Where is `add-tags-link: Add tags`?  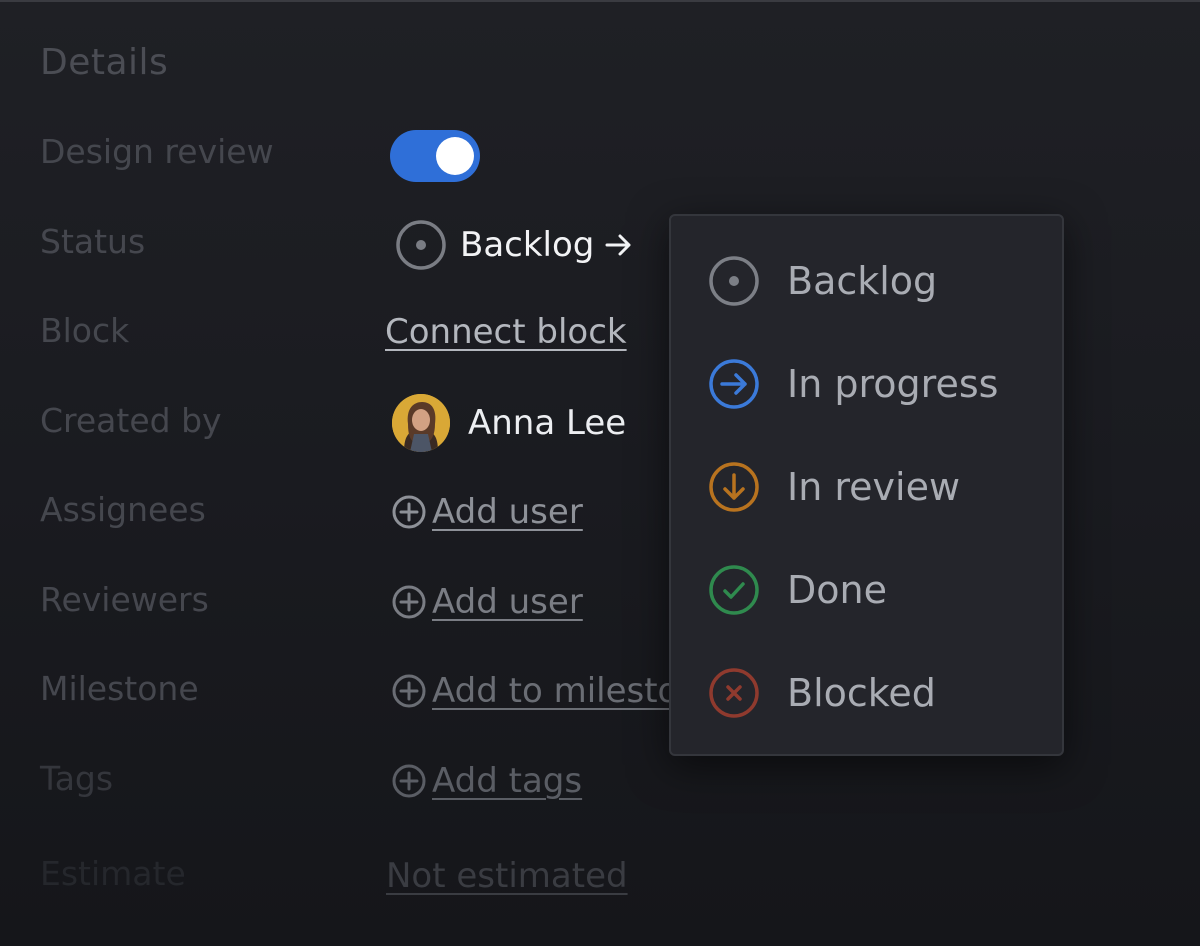
add-tags-link: Add tags is located at coordinates (507, 781).